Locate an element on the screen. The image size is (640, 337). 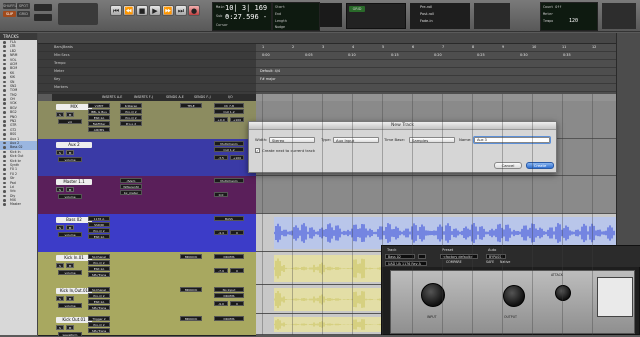
main-counter-display: Main 10| 3| 169 - Sub 0:27.596 - Cursor is located at coordinates (242, 16).